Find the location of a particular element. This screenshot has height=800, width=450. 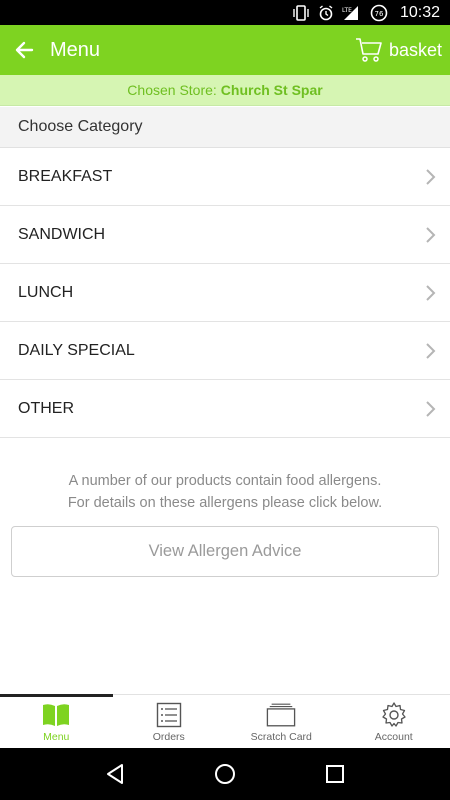

category-item-sandwich: SANDWICH is located at coordinates (225, 235).